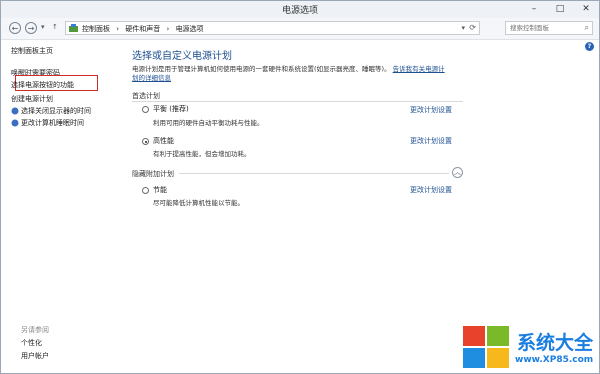  What do you see at coordinates (35, 330) in the screenshot?
I see `see-also-label: 另请参阅` at bounding box center [35, 330].